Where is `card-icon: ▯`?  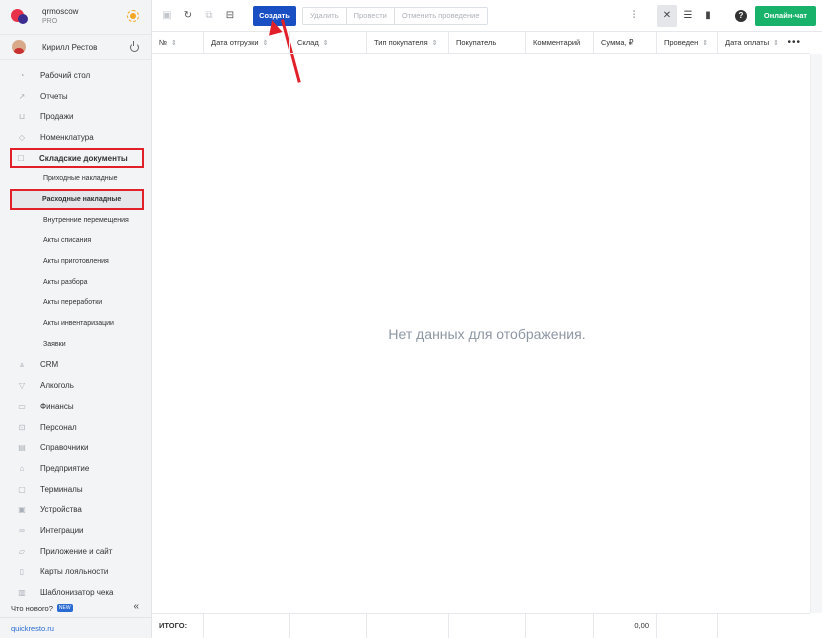
card-icon: ▯ is located at coordinates (22, 572).